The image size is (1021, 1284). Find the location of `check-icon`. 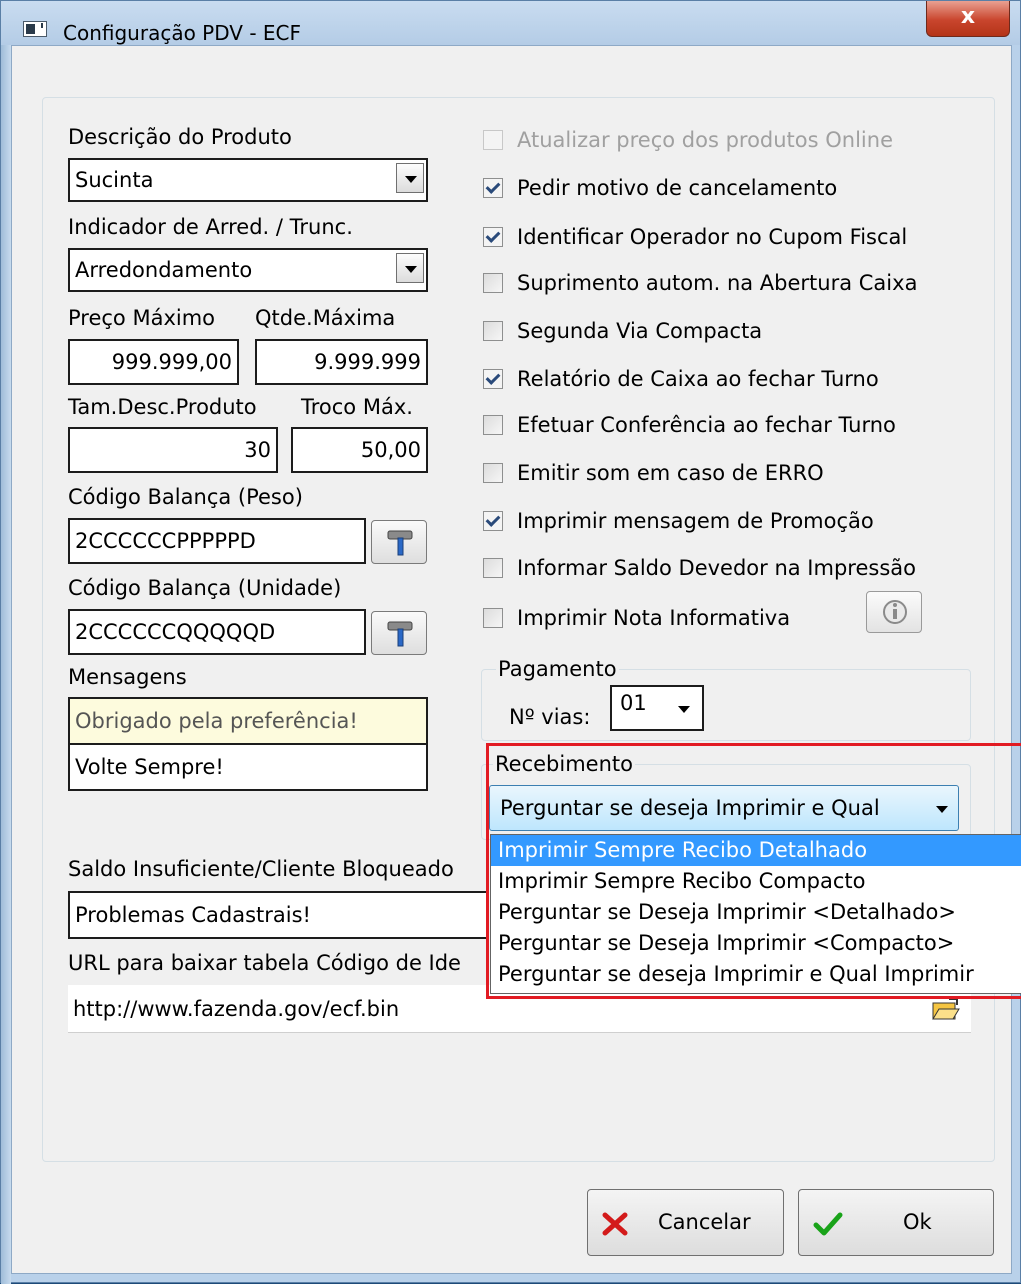

check-icon is located at coordinates (828, 1224).